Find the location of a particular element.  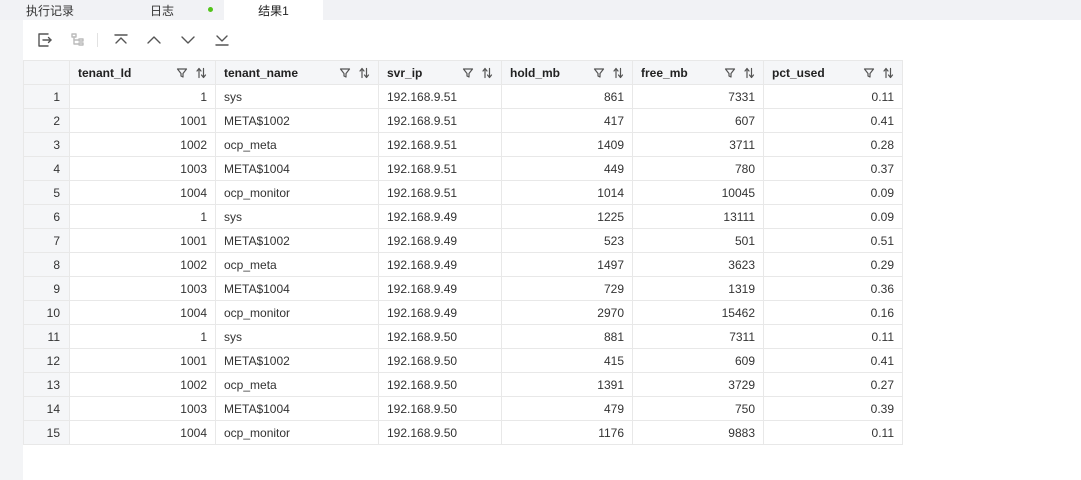

cell-free-mb: 7311 is located at coordinates (698, 336).